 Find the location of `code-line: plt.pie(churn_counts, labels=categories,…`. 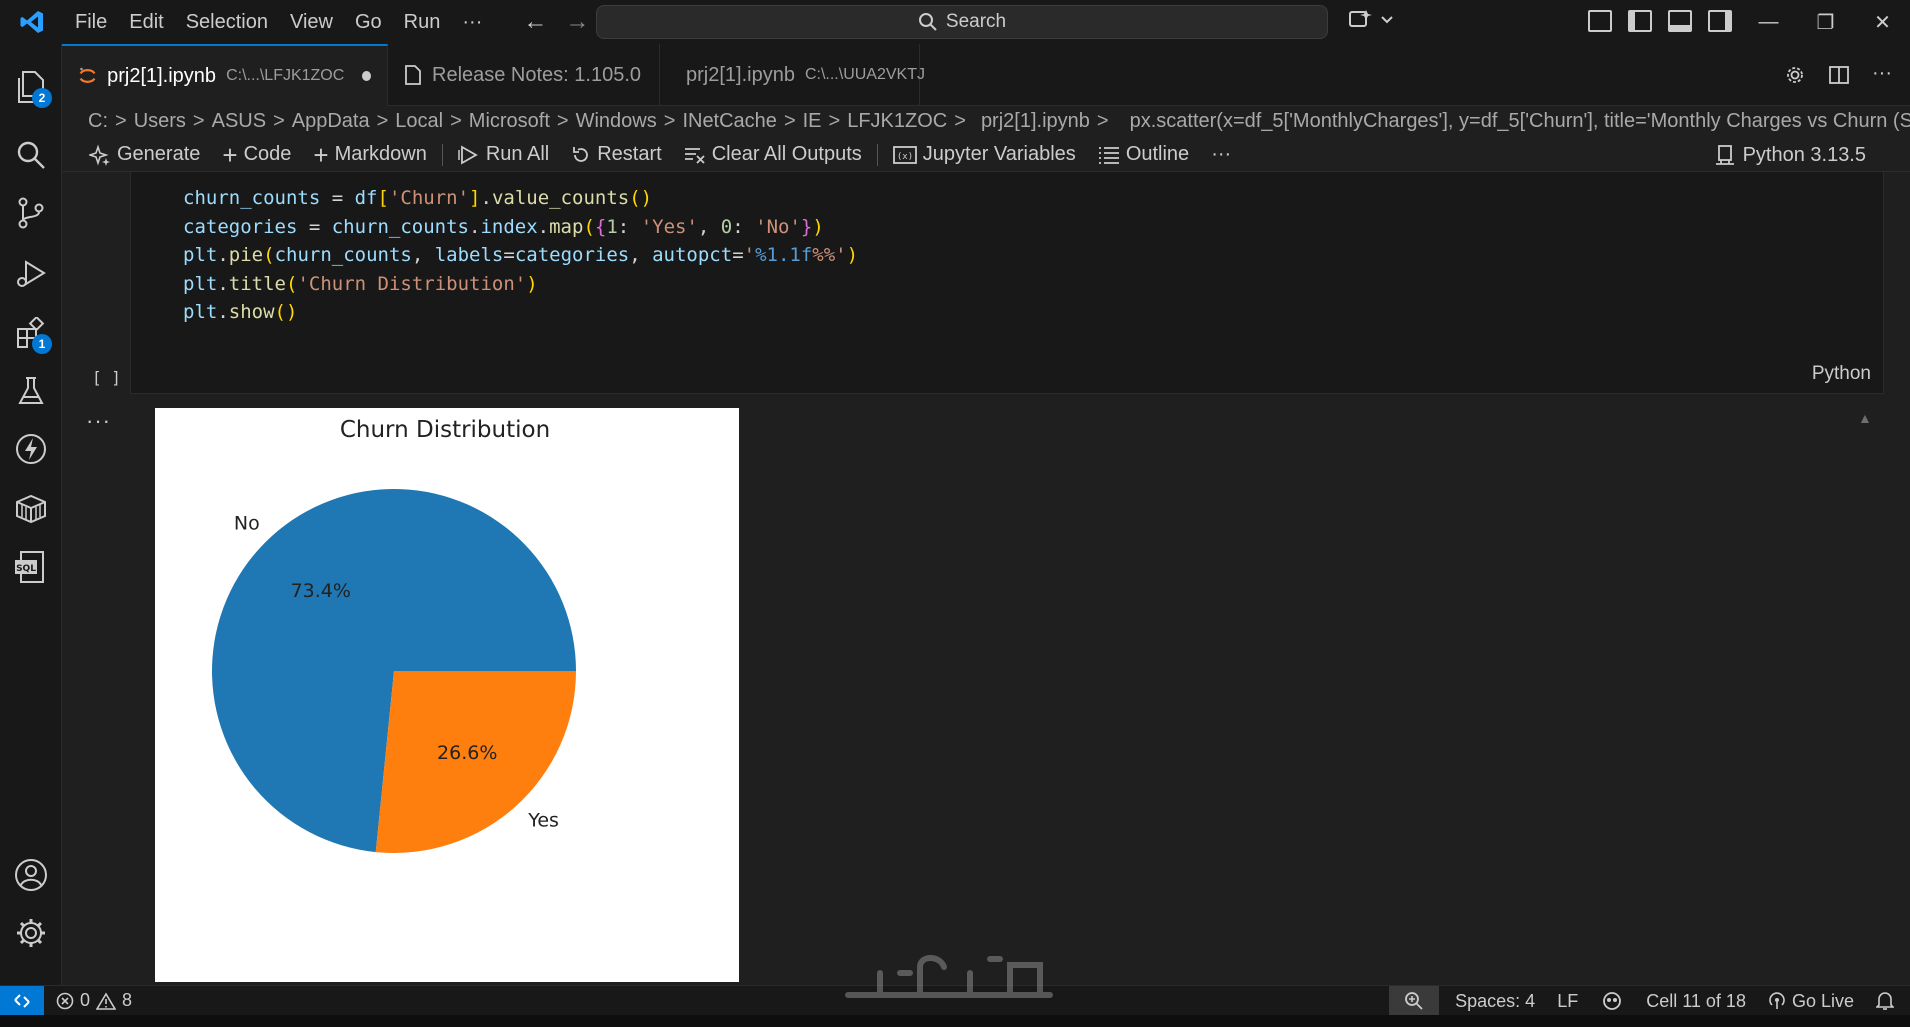

code-line: plt.pie(churn_counts, labels=categories,… is located at coordinates (521, 255).